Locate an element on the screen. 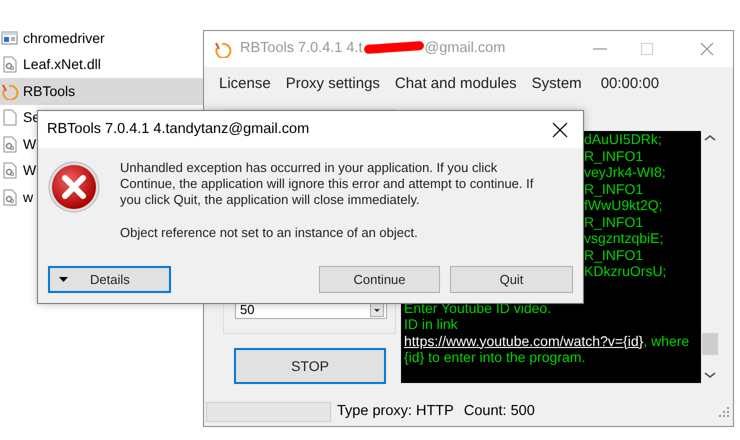 The image size is (740, 440). log-line: veyJrk4-WI8; is located at coordinates (625, 172).